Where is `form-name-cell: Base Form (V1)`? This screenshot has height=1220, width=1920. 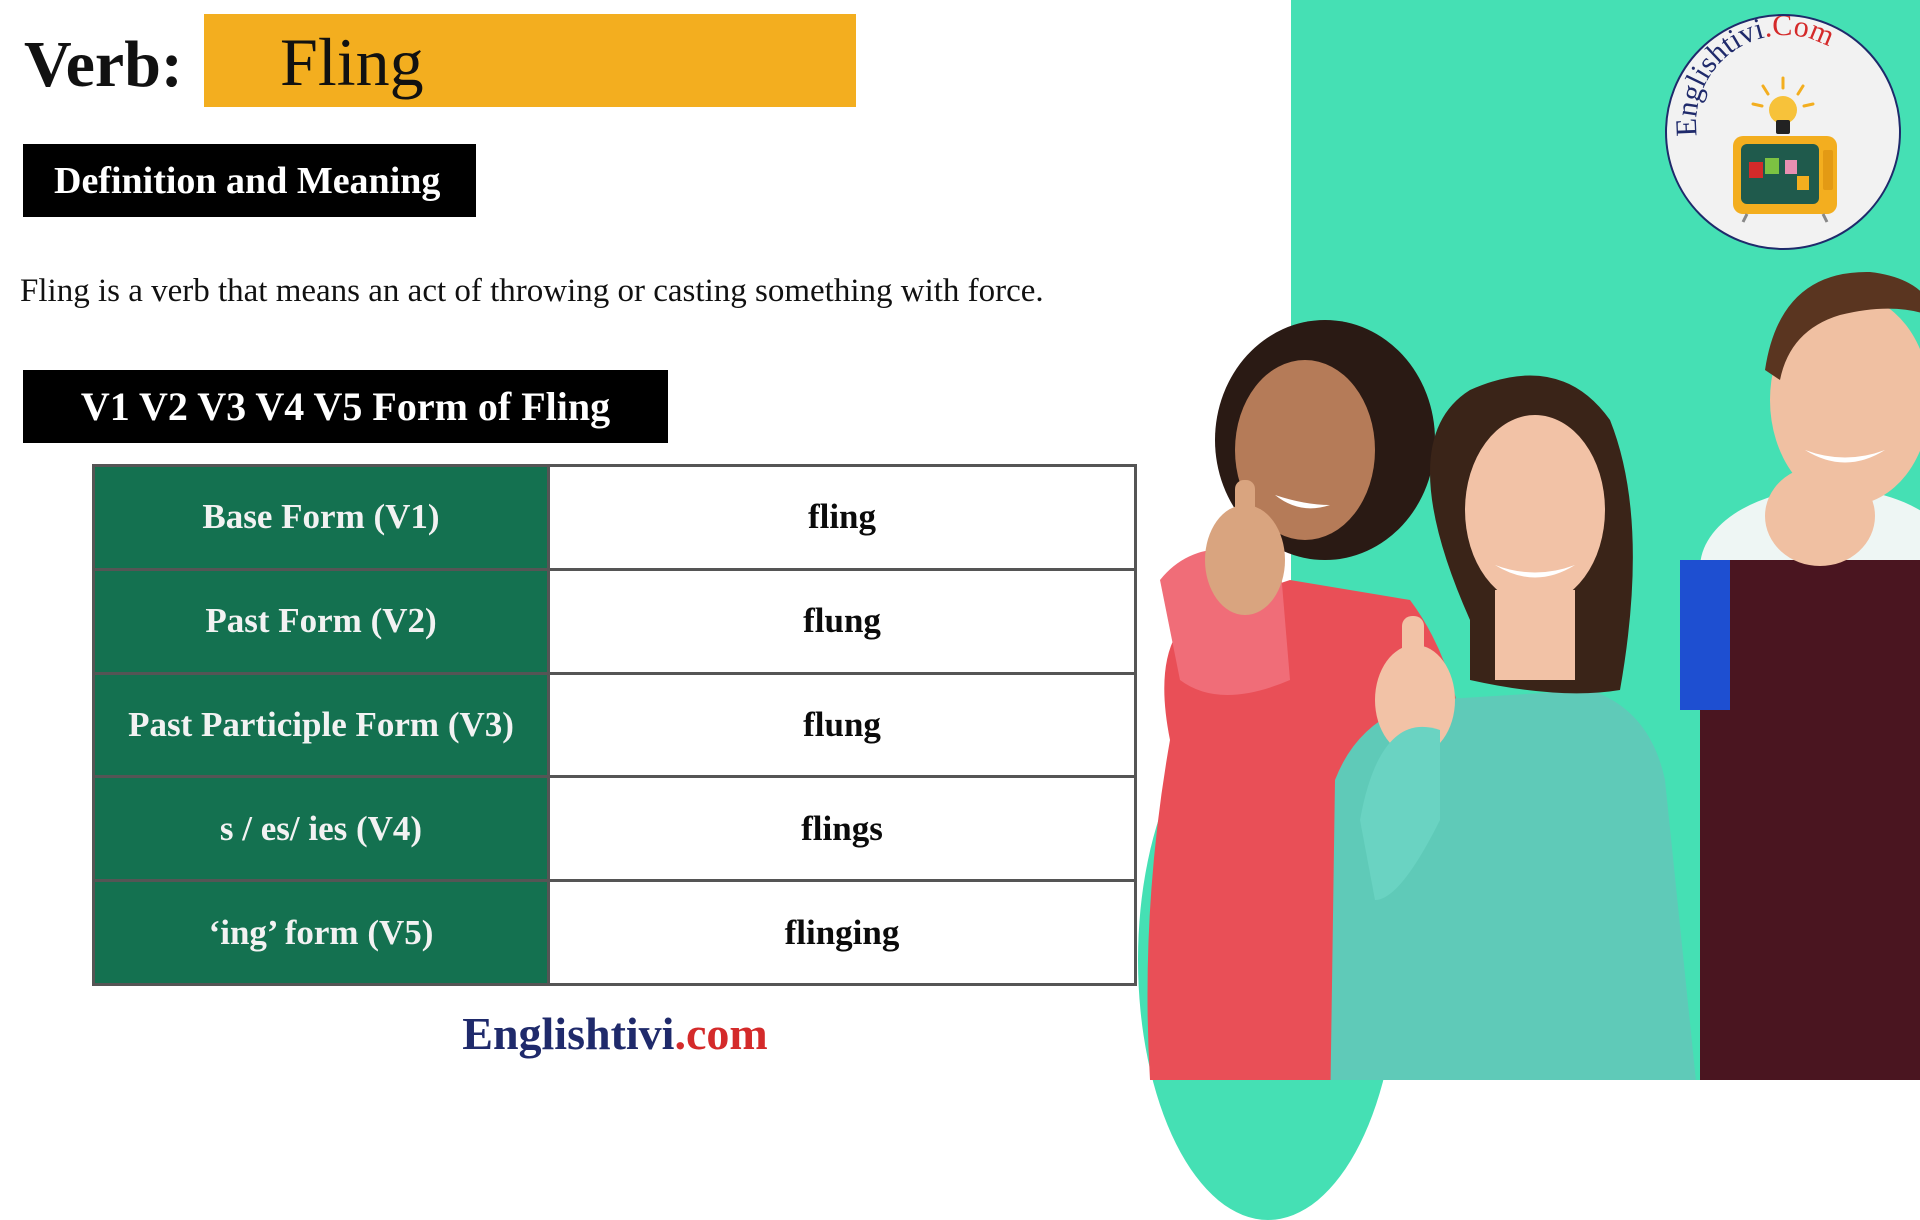
form-name-cell: Base Form (V1) is located at coordinates (321, 517).